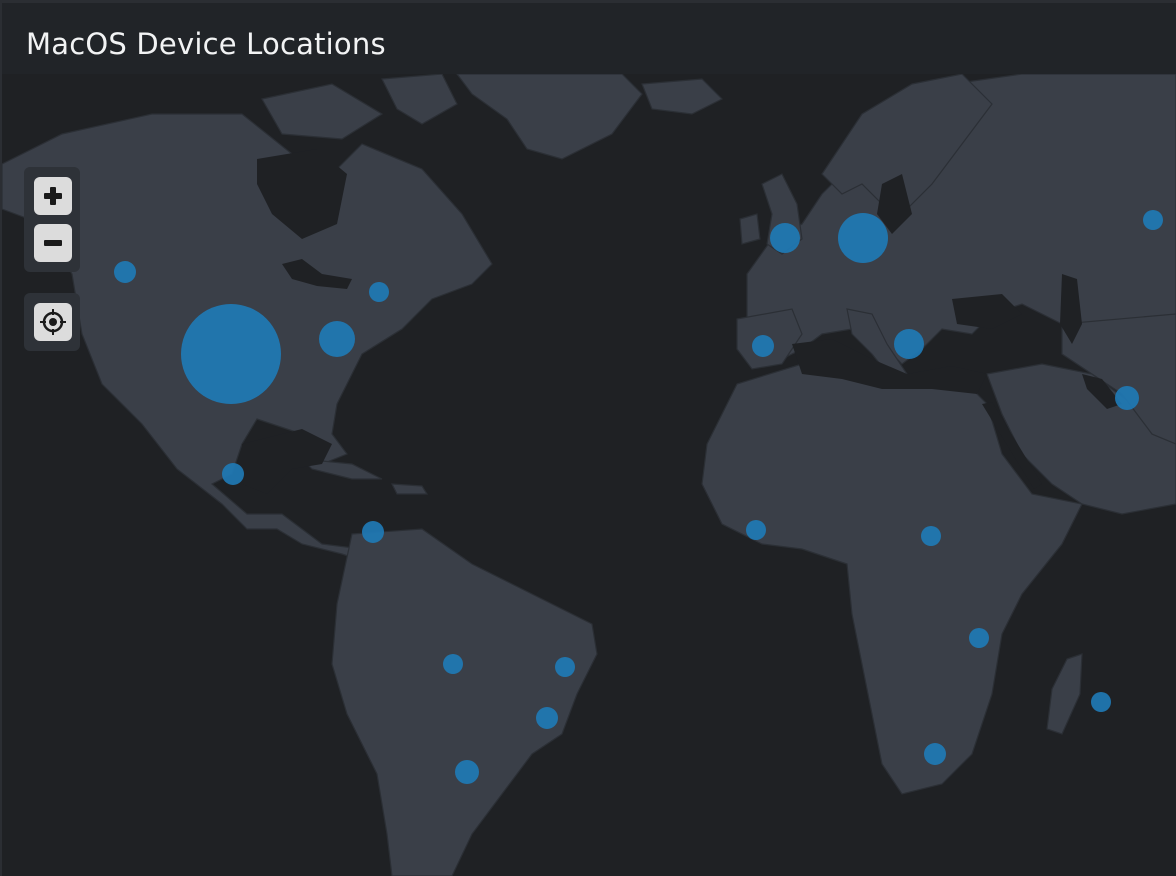  Describe the element at coordinates (52, 219) in the screenshot. I see `zoom-controls` at that location.